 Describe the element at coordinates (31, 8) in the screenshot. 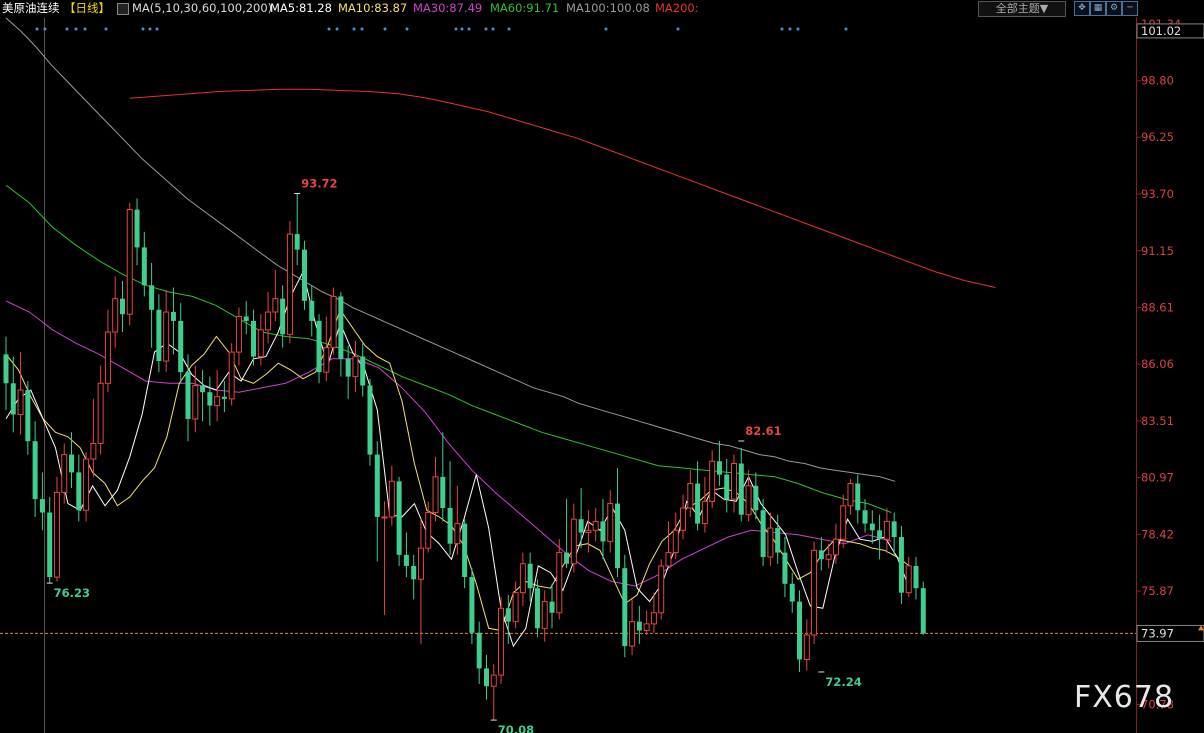

I see `symbol-label: 美原油连续` at that location.